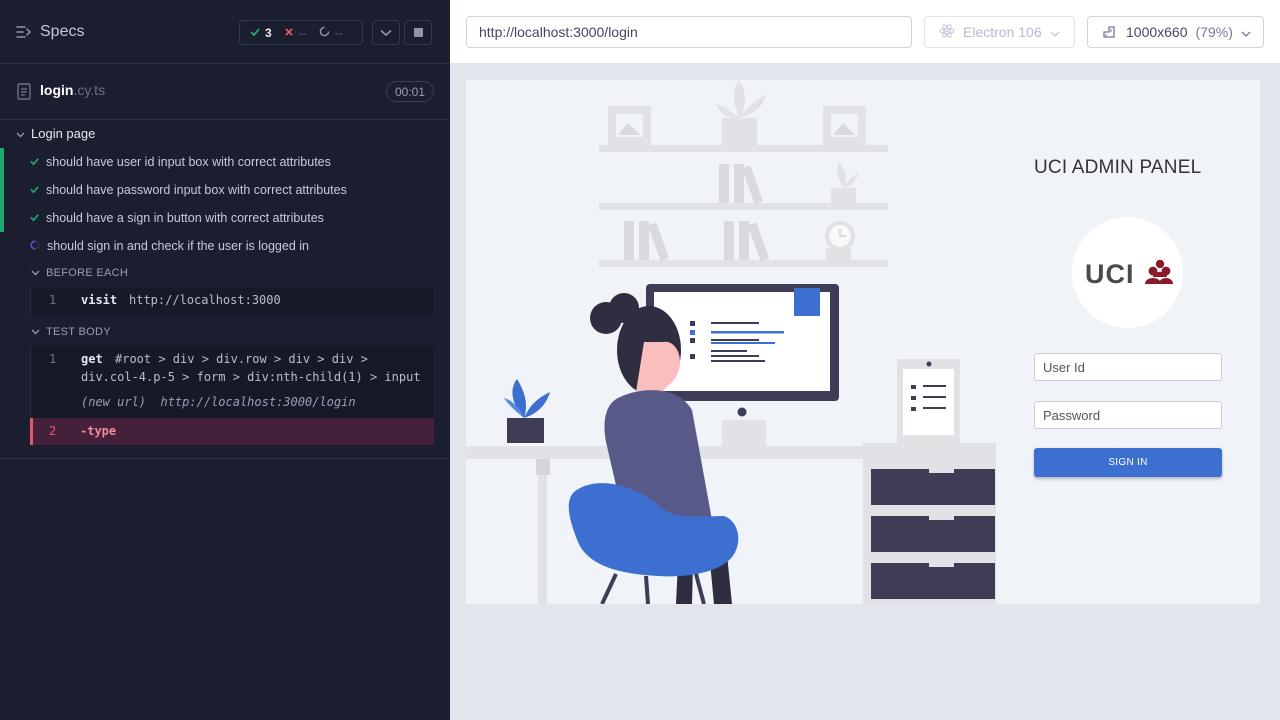  I want to click on new-url-label: (new url), so click(114, 402).